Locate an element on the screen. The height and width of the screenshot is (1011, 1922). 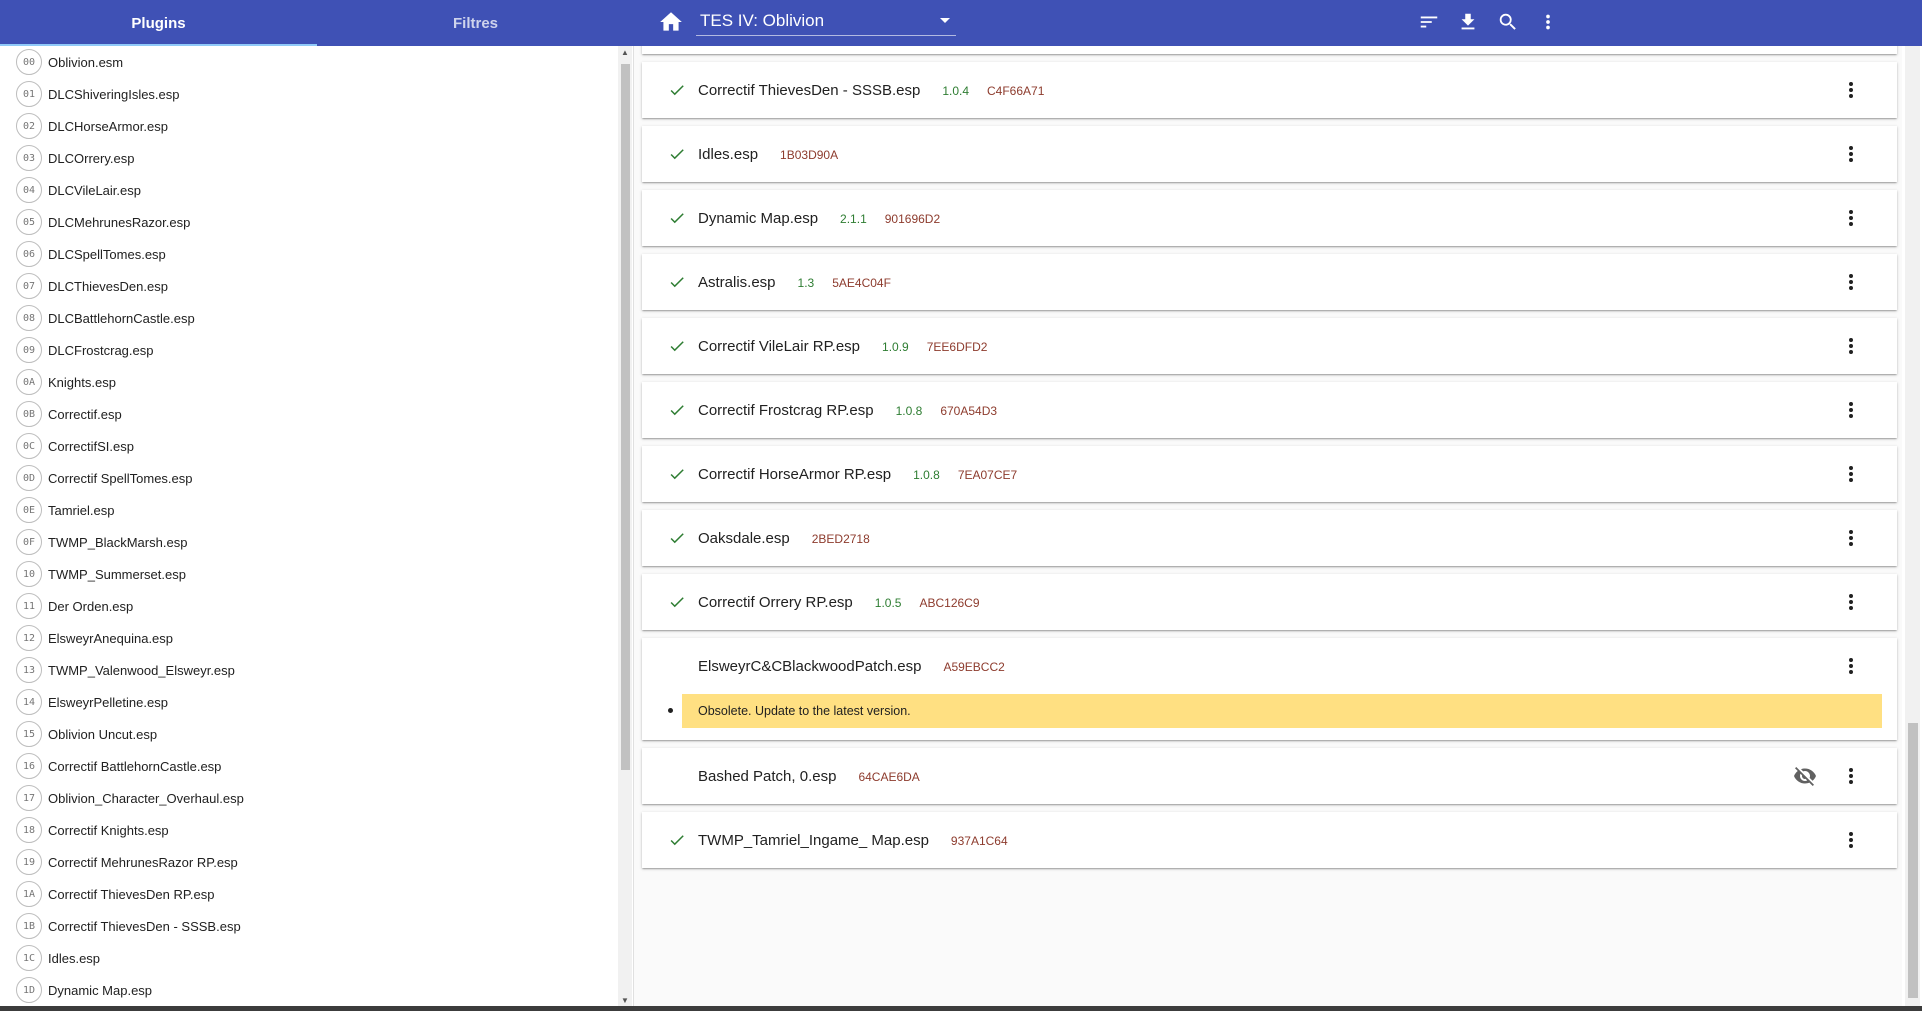
plugin-version: 2.1.1 is located at coordinates (853, 219).